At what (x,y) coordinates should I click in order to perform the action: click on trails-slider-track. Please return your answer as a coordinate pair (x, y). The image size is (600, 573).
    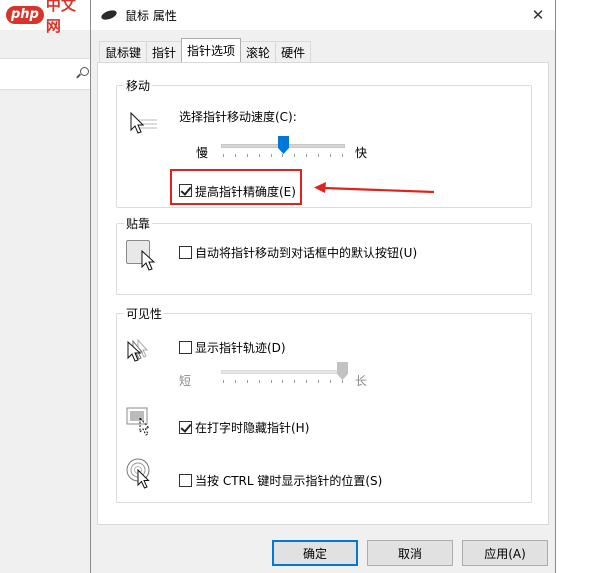
    Looking at the image, I should click on (283, 372).